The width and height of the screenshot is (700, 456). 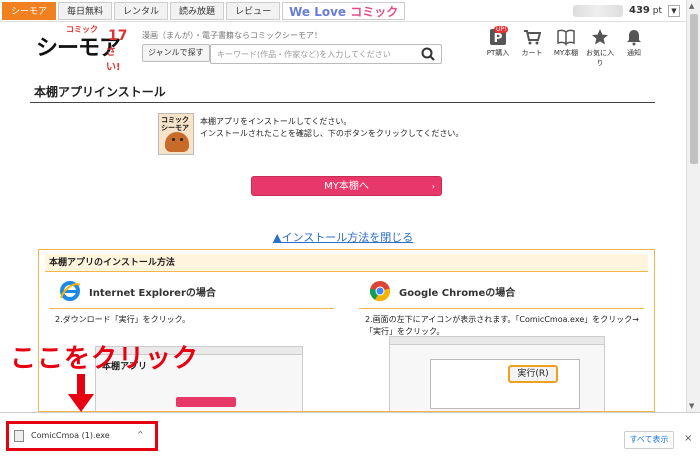 I want to click on cmoa-logo: コミック シーモア 17 さい!, so click(x=81, y=49).